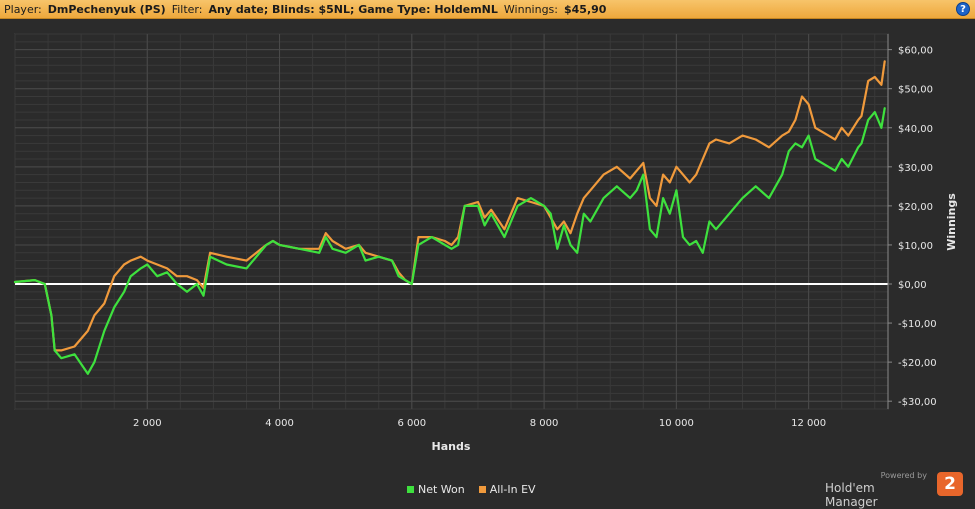 The height and width of the screenshot is (509, 975). Describe the element at coordinates (915, 246) in the screenshot. I see `y-tick-label: $10,00` at that location.